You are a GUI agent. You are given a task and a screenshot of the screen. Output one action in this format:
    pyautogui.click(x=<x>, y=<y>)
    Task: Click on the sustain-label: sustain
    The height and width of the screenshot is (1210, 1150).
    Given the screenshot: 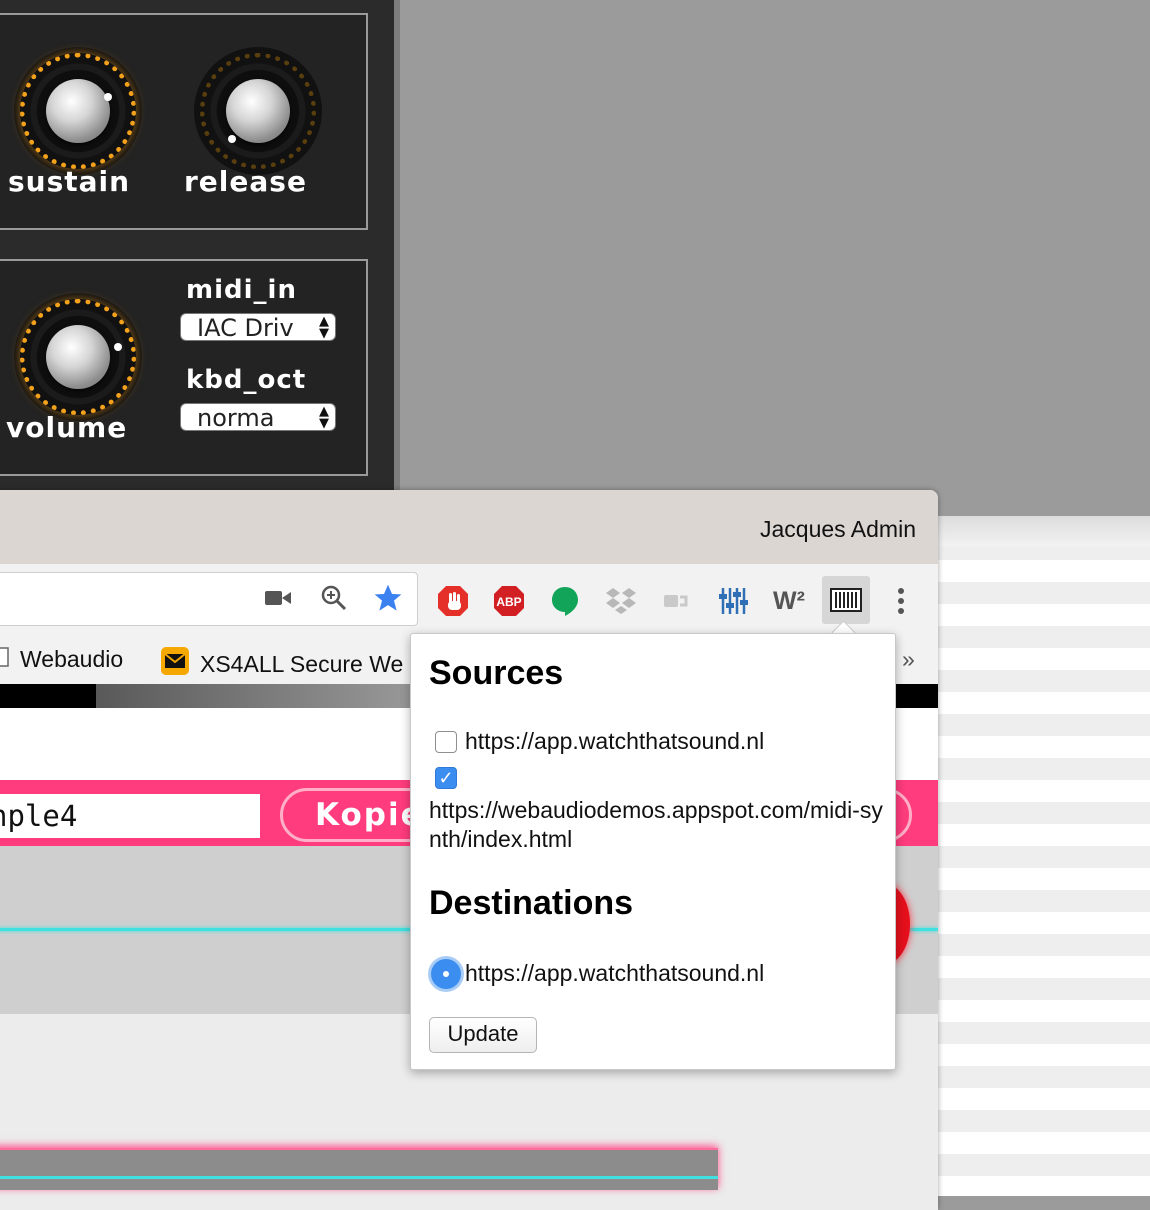 What is the action you would take?
    pyautogui.click(x=69, y=181)
    